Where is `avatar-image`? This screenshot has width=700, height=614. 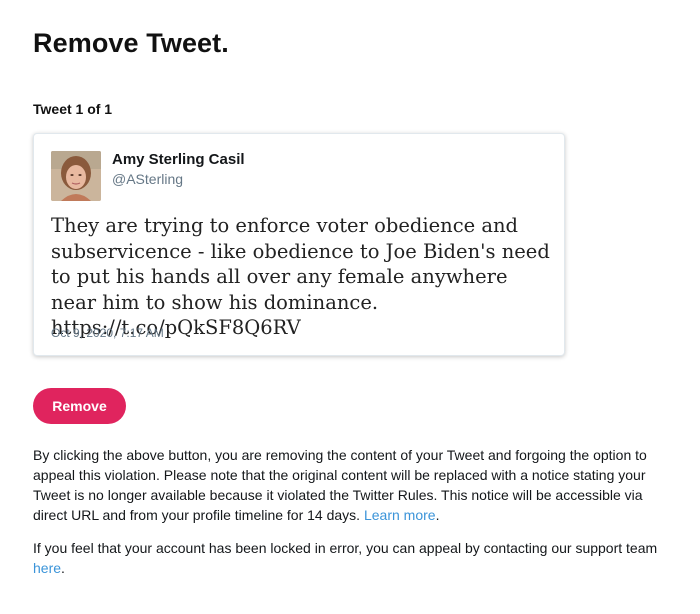
avatar-image is located at coordinates (76, 176).